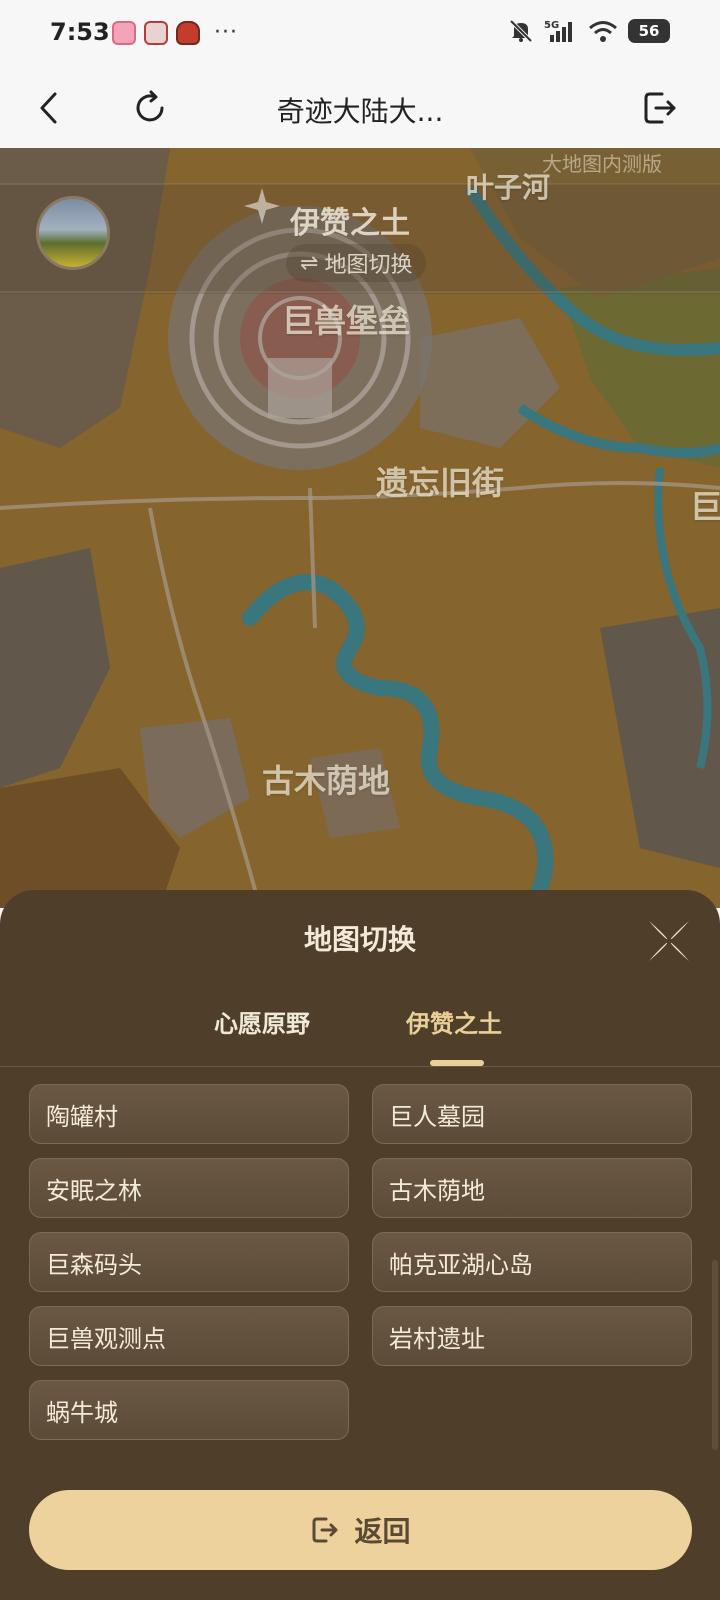 The height and width of the screenshot is (1600, 720). Describe the element at coordinates (346, 319) in the screenshot. I see `map-label-jushou-baolei: 巨兽堡垒` at that location.